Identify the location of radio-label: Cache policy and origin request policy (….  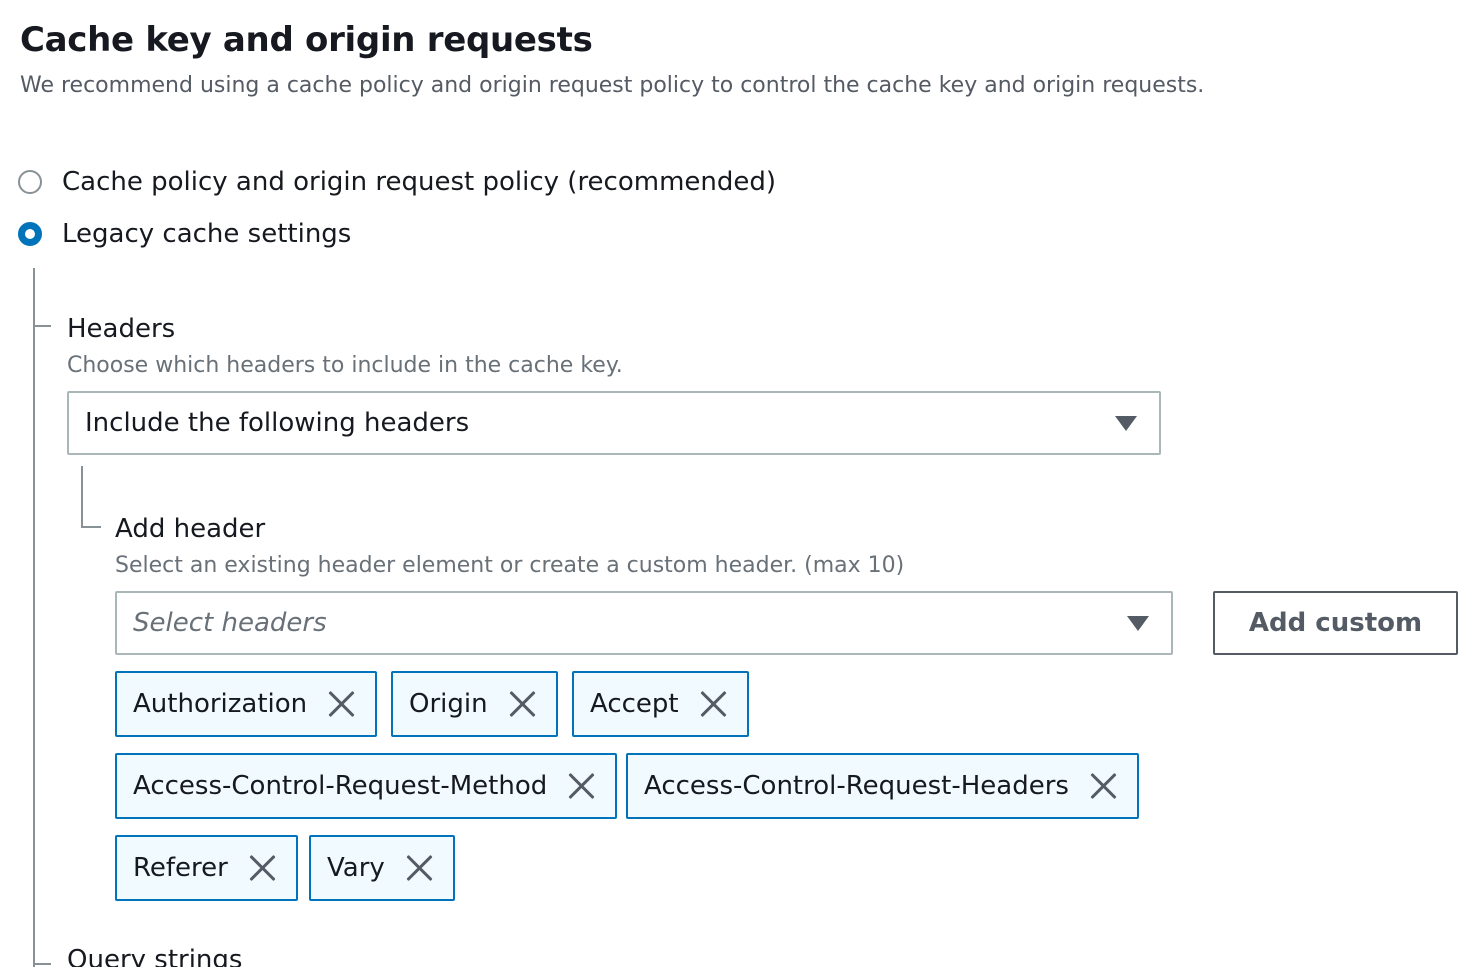
(419, 182).